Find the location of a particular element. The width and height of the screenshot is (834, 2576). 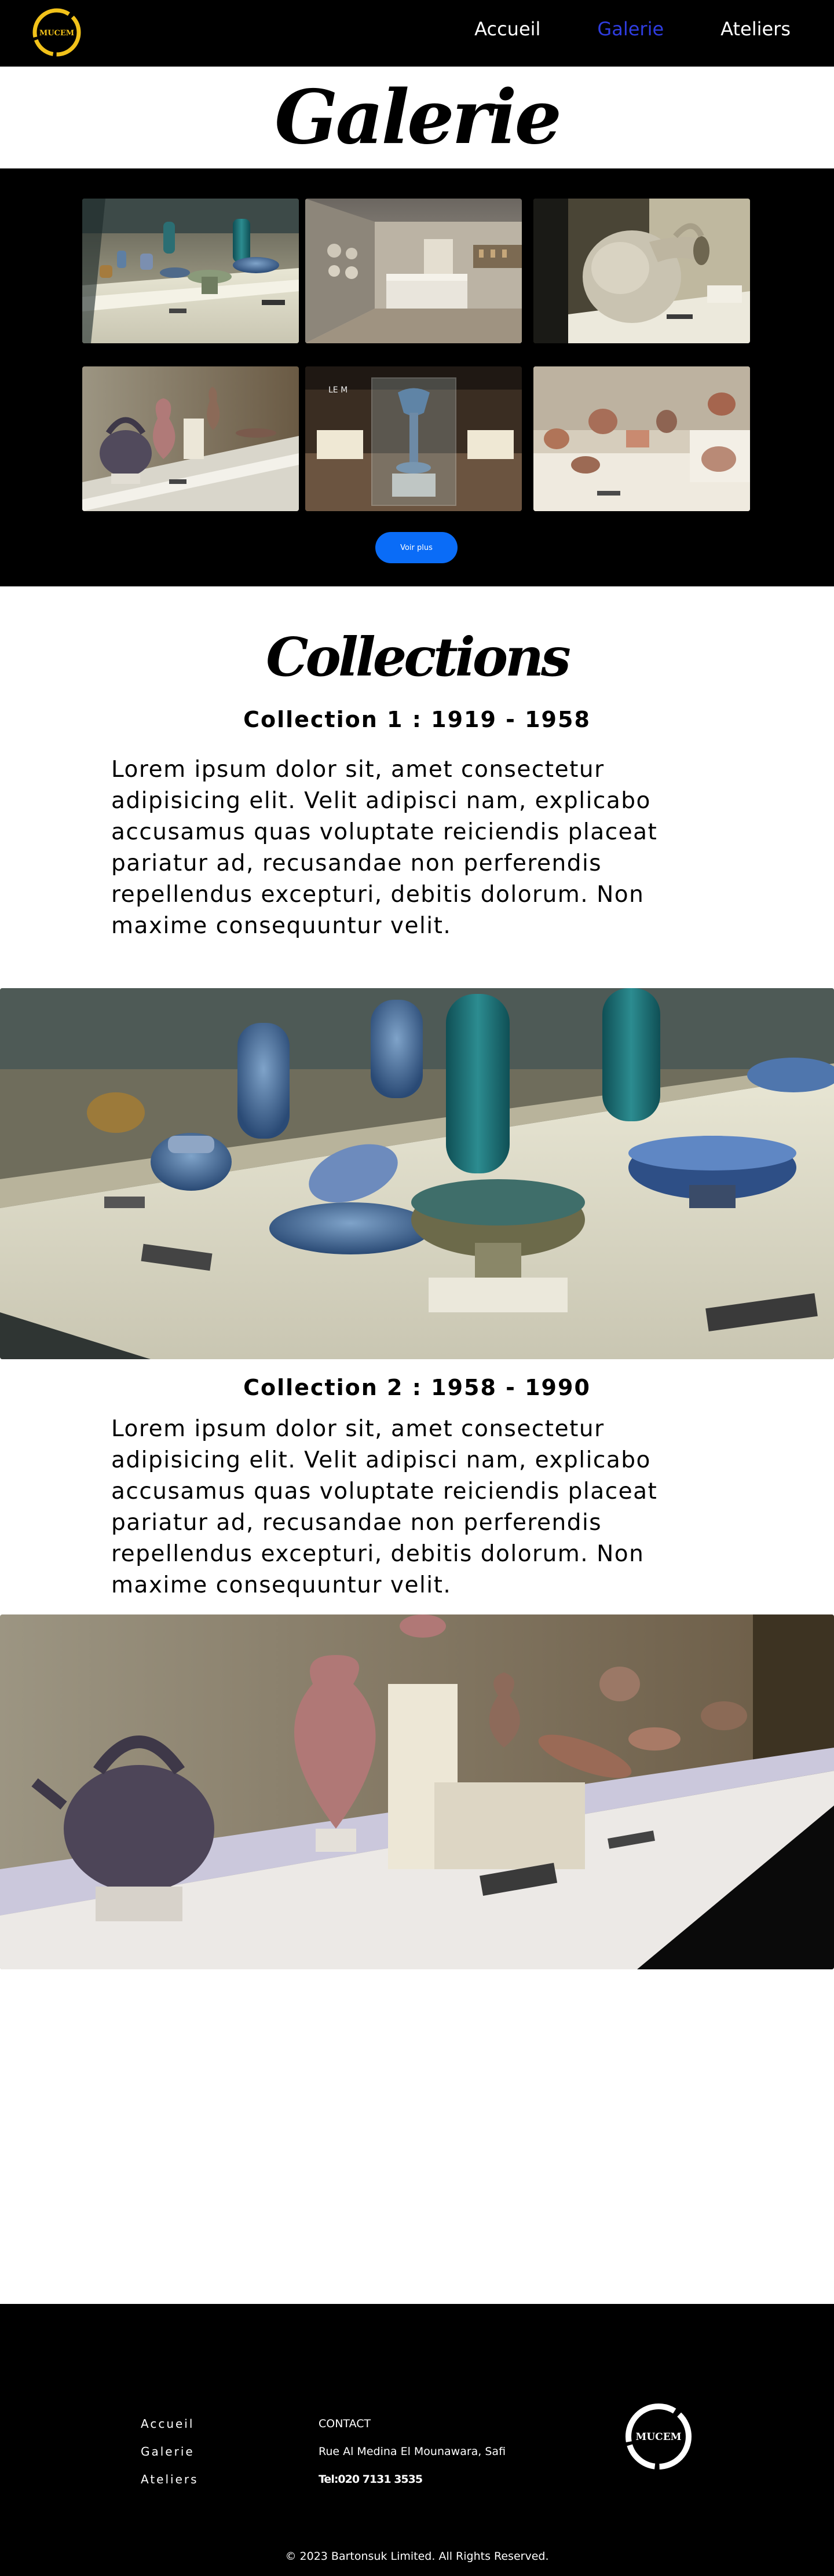

nav-link-ateliers: Ateliers is located at coordinates (756, 29).